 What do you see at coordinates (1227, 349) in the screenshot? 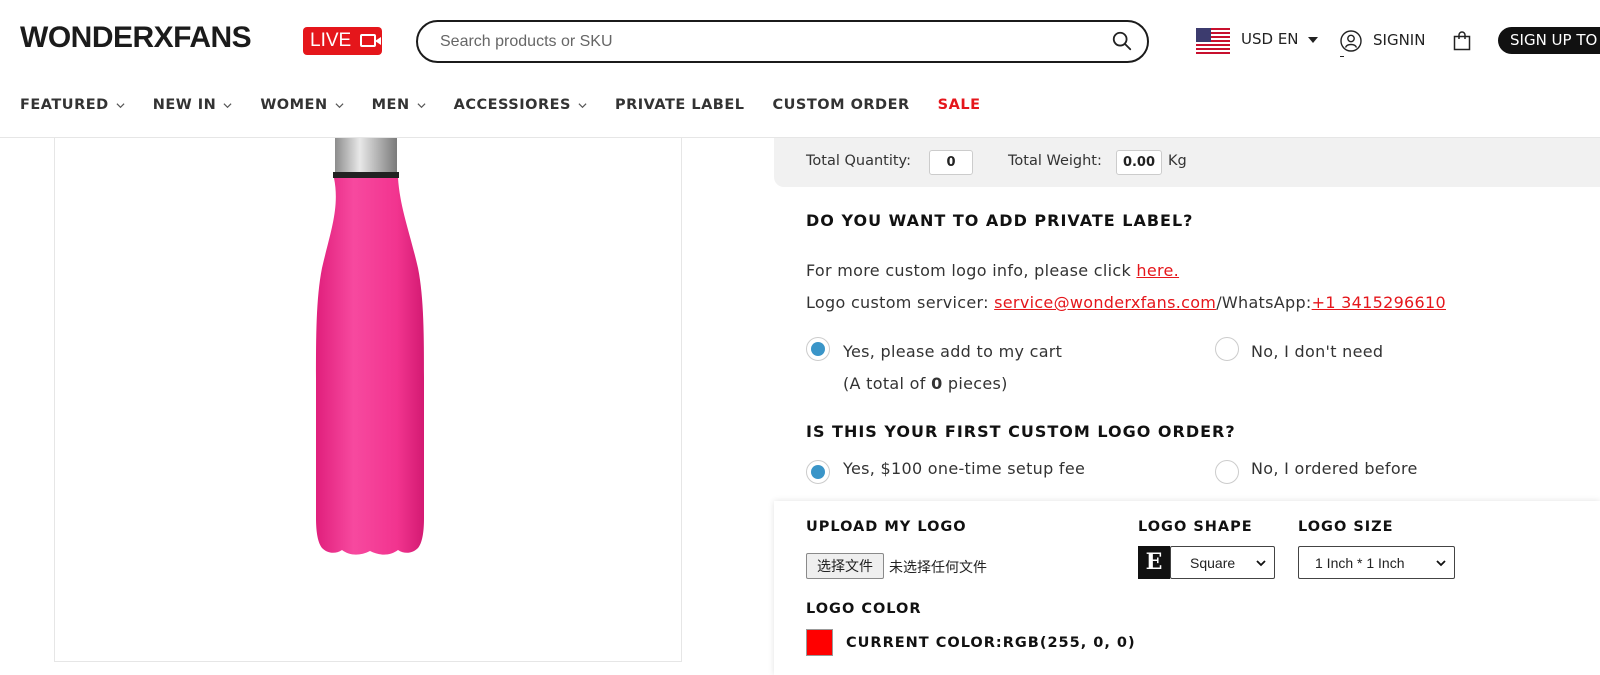
I see `private-label-no-radio` at bounding box center [1227, 349].